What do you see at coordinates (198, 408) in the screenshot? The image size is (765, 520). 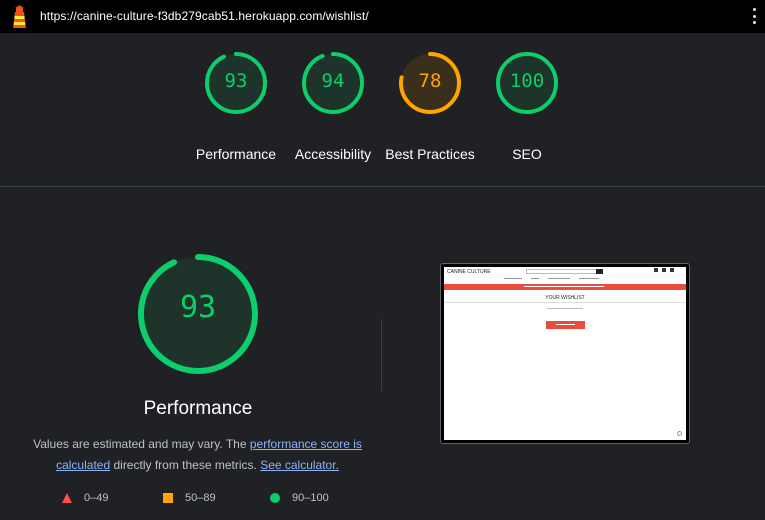 I see `performance-title: Performance` at bounding box center [198, 408].